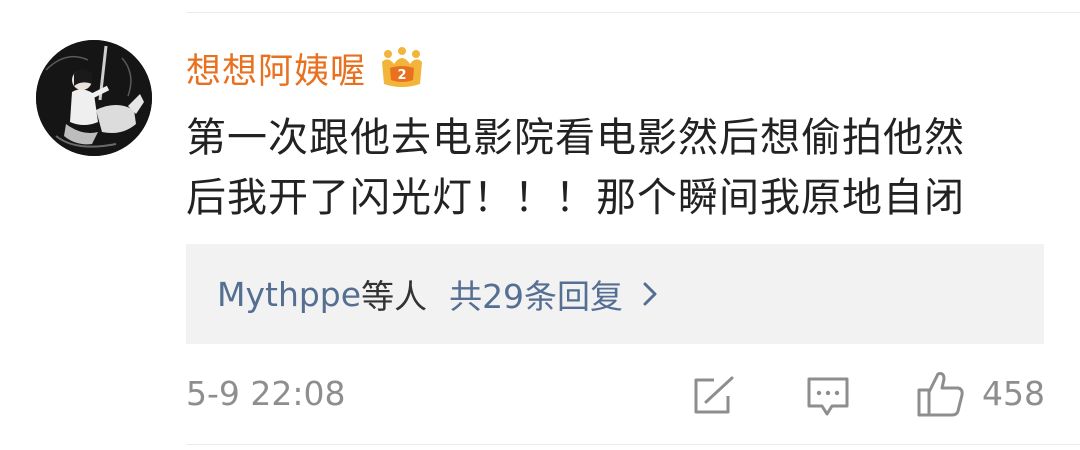 The width and height of the screenshot is (1080, 450). What do you see at coordinates (714, 398) in the screenshot?
I see `share-icon` at bounding box center [714, 398].